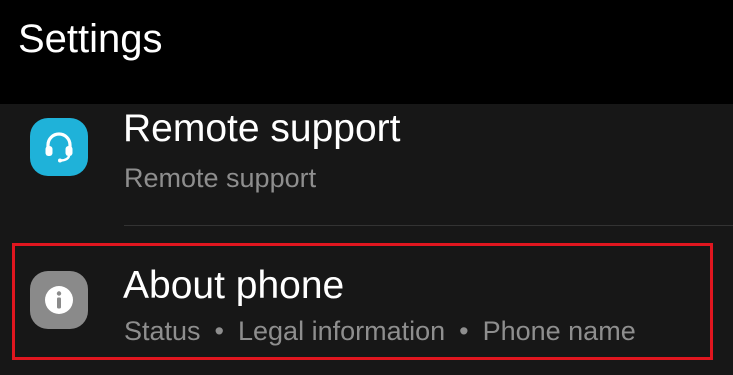 Image resolution: width=733 pixels, height=375 pixels. I want to click on remote-support-title: Remote support, so click(262, 128).